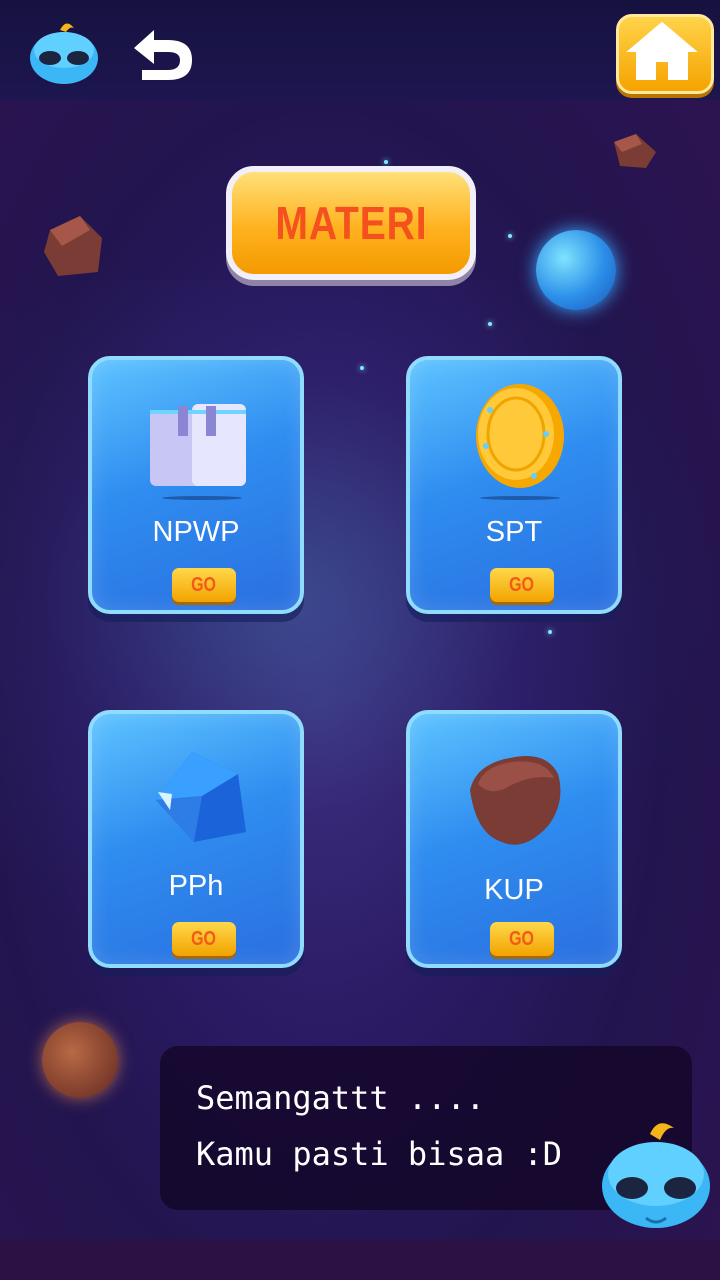 This screenshot has width=720, height=1280. I want to click on blue-planet-decoration, so click(576, 270).